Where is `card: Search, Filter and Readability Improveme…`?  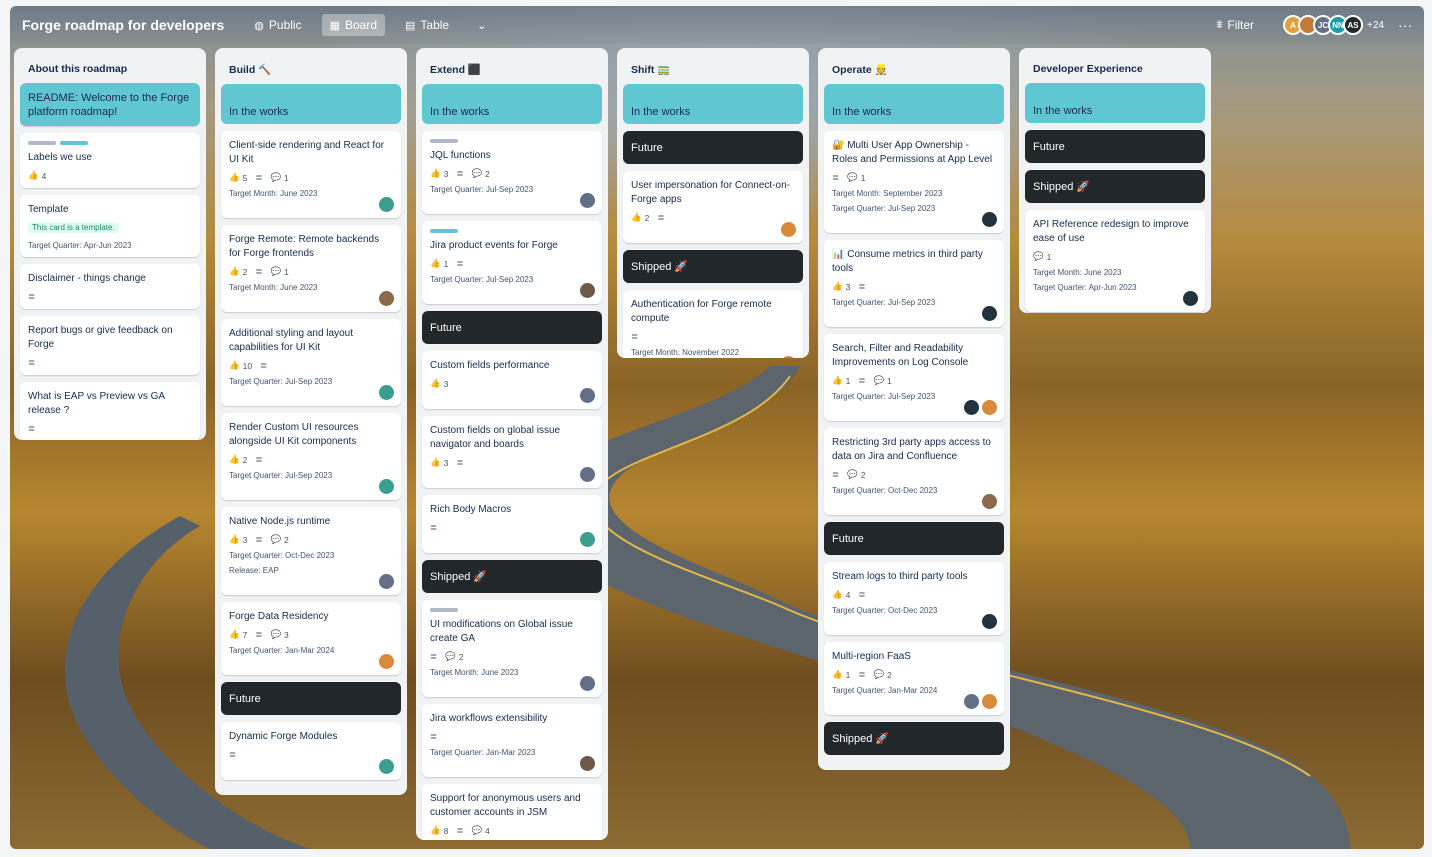
card: Search, Filter and Readability Improveme… is located at coordinates (914, 377).